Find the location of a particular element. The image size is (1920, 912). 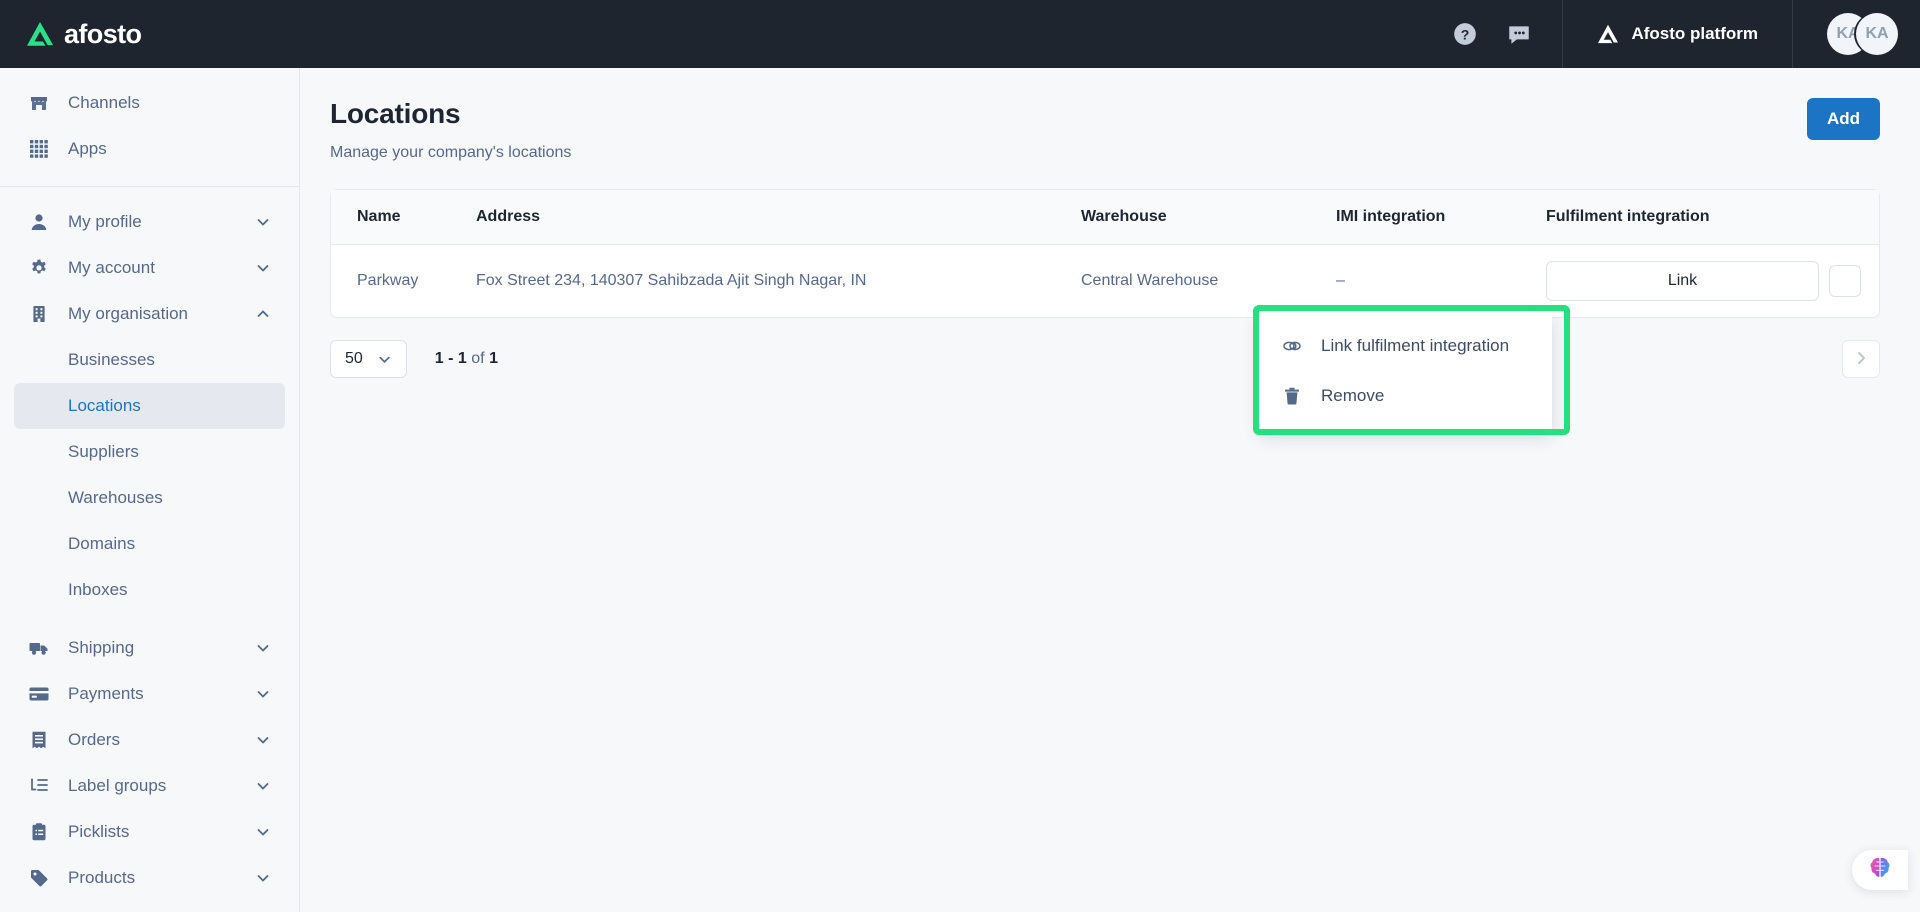

sidebar-item-my-organisation: My organisation is located at coordinates (149, 314).